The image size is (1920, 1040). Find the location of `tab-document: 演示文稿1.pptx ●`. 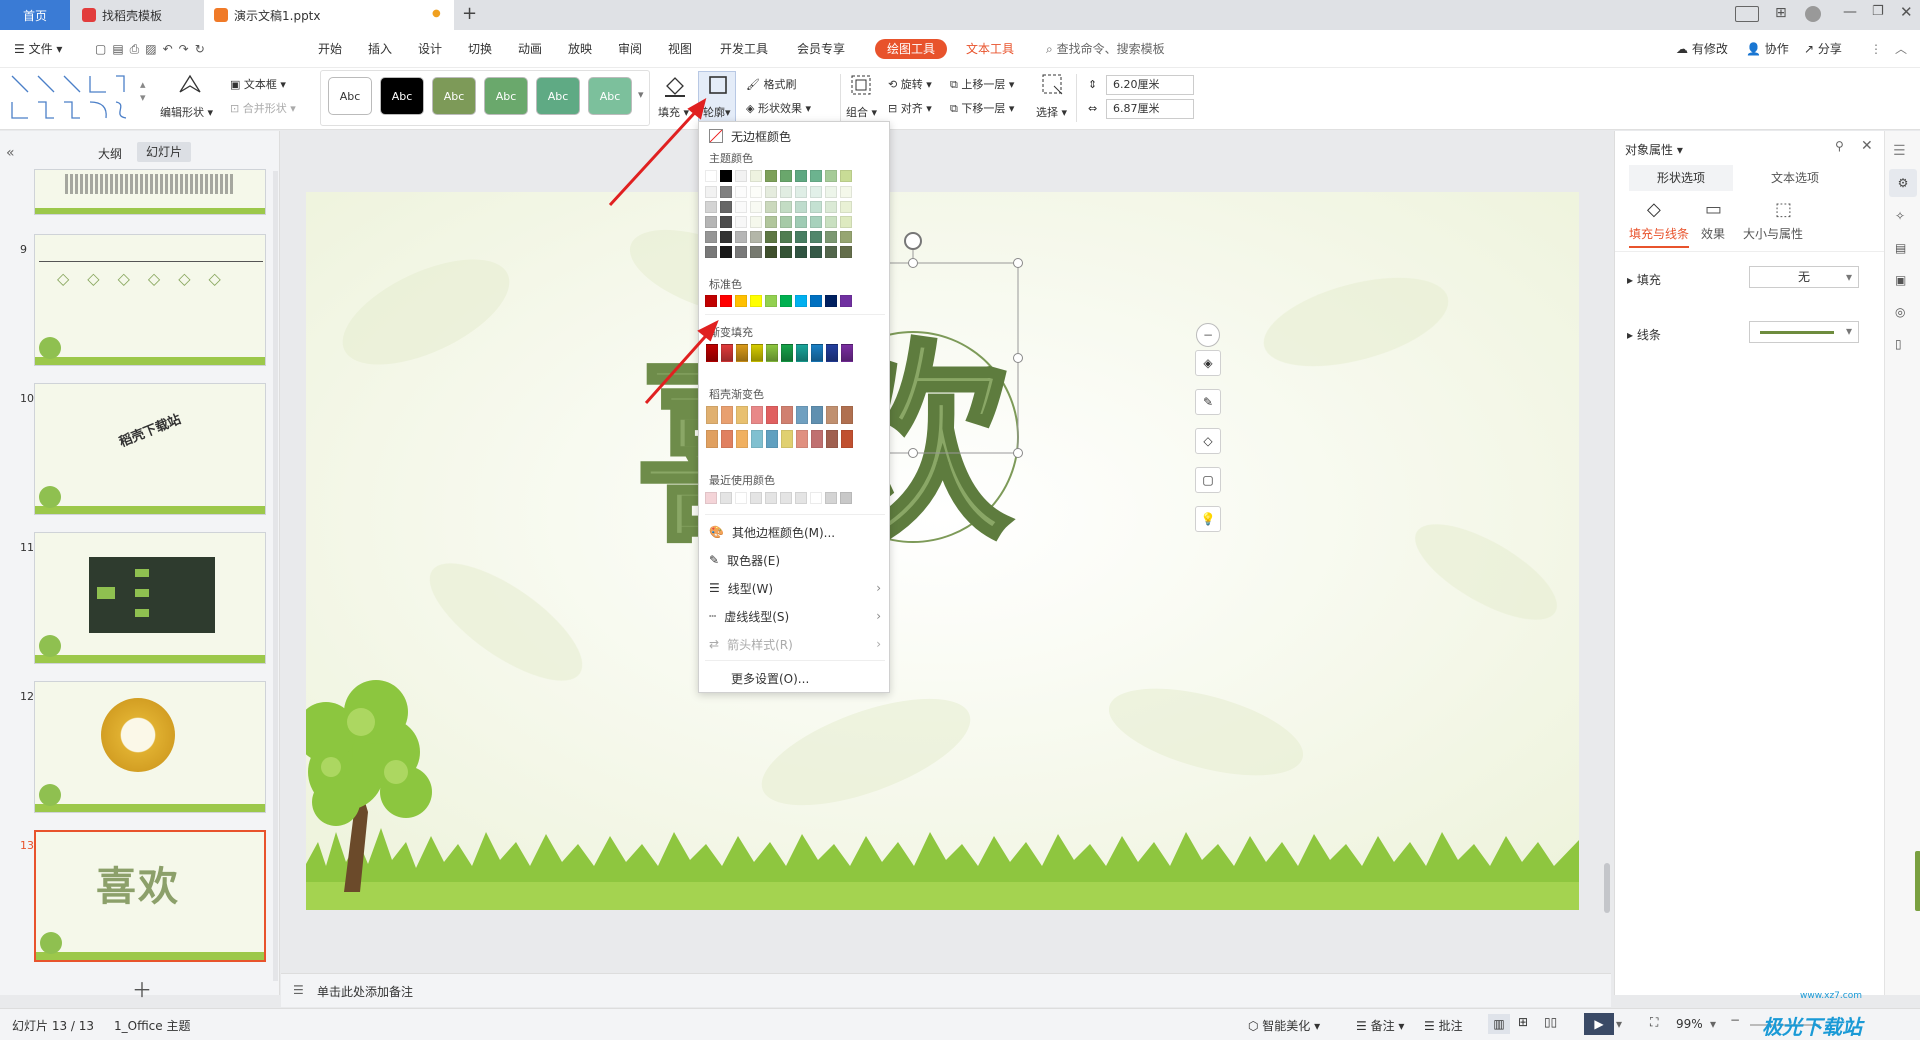

tab-document: 演示文稿1.pptx ● is located at coordinates (329, 15).